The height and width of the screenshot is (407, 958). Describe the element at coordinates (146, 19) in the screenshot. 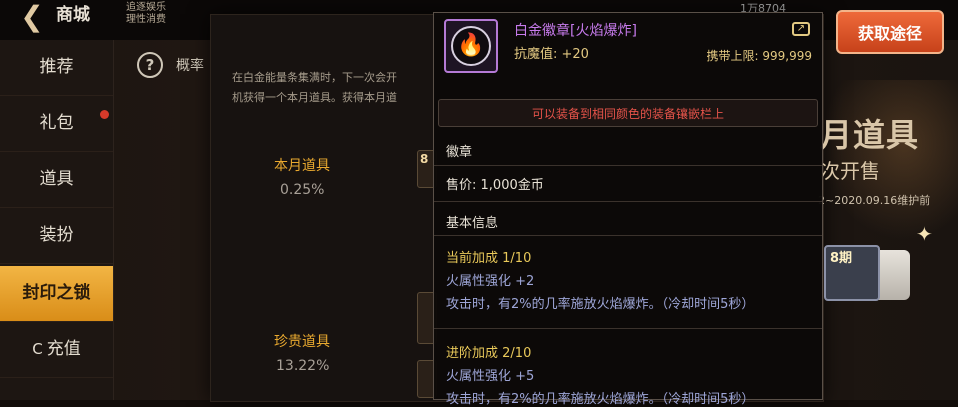

I see `tag-line-2: 理性消费` at that location.